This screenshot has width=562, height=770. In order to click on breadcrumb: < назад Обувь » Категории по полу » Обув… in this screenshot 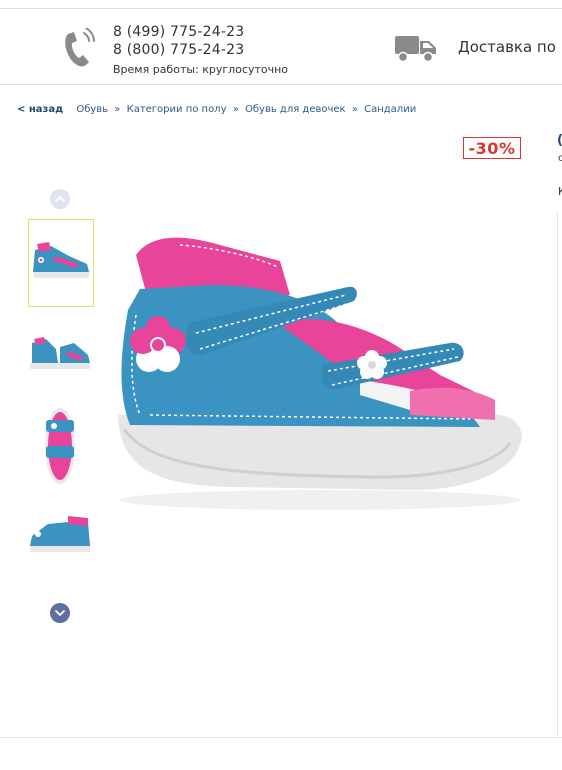, I will do `click(216, 109)`.